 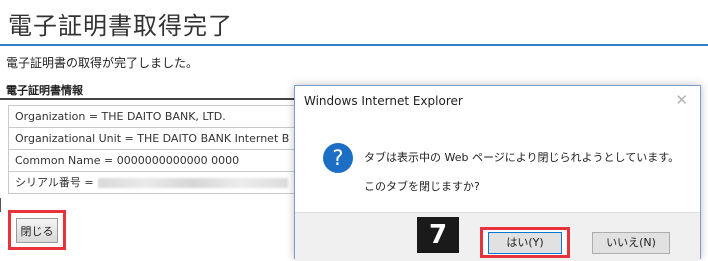 What do you see at coordinates (102, 63) in the screenshot?
I see `completion-message: 電子証明書の取得が完了しました。` at bounding box center [102, 63].